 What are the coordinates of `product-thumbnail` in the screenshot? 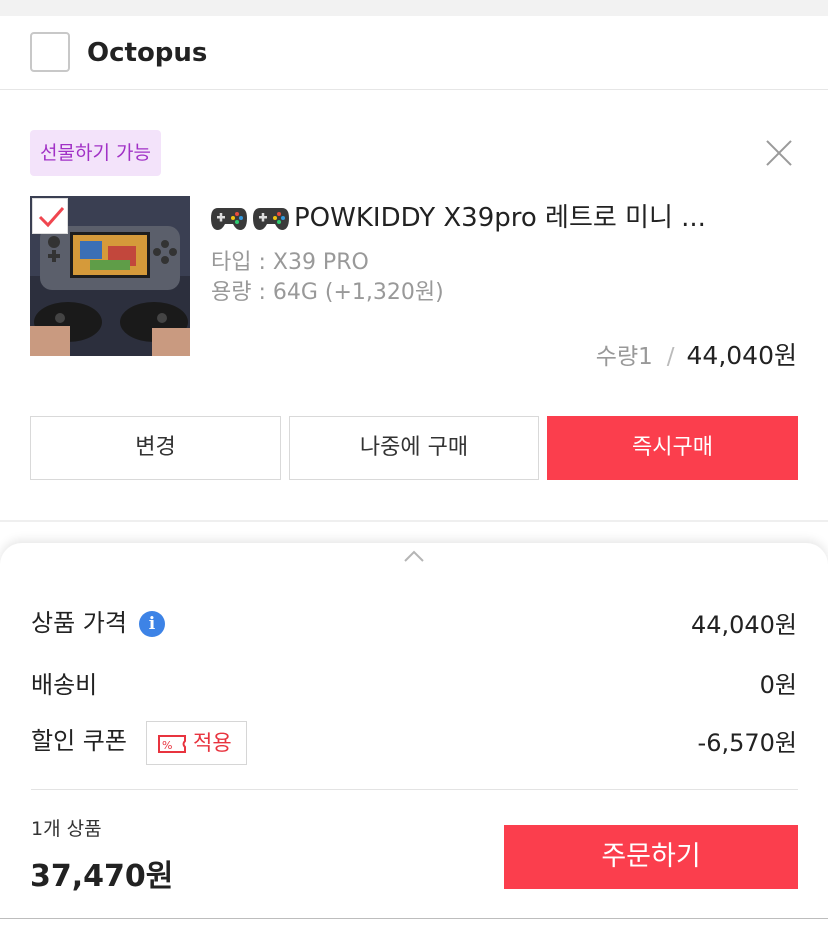 It's located at (110, 276).